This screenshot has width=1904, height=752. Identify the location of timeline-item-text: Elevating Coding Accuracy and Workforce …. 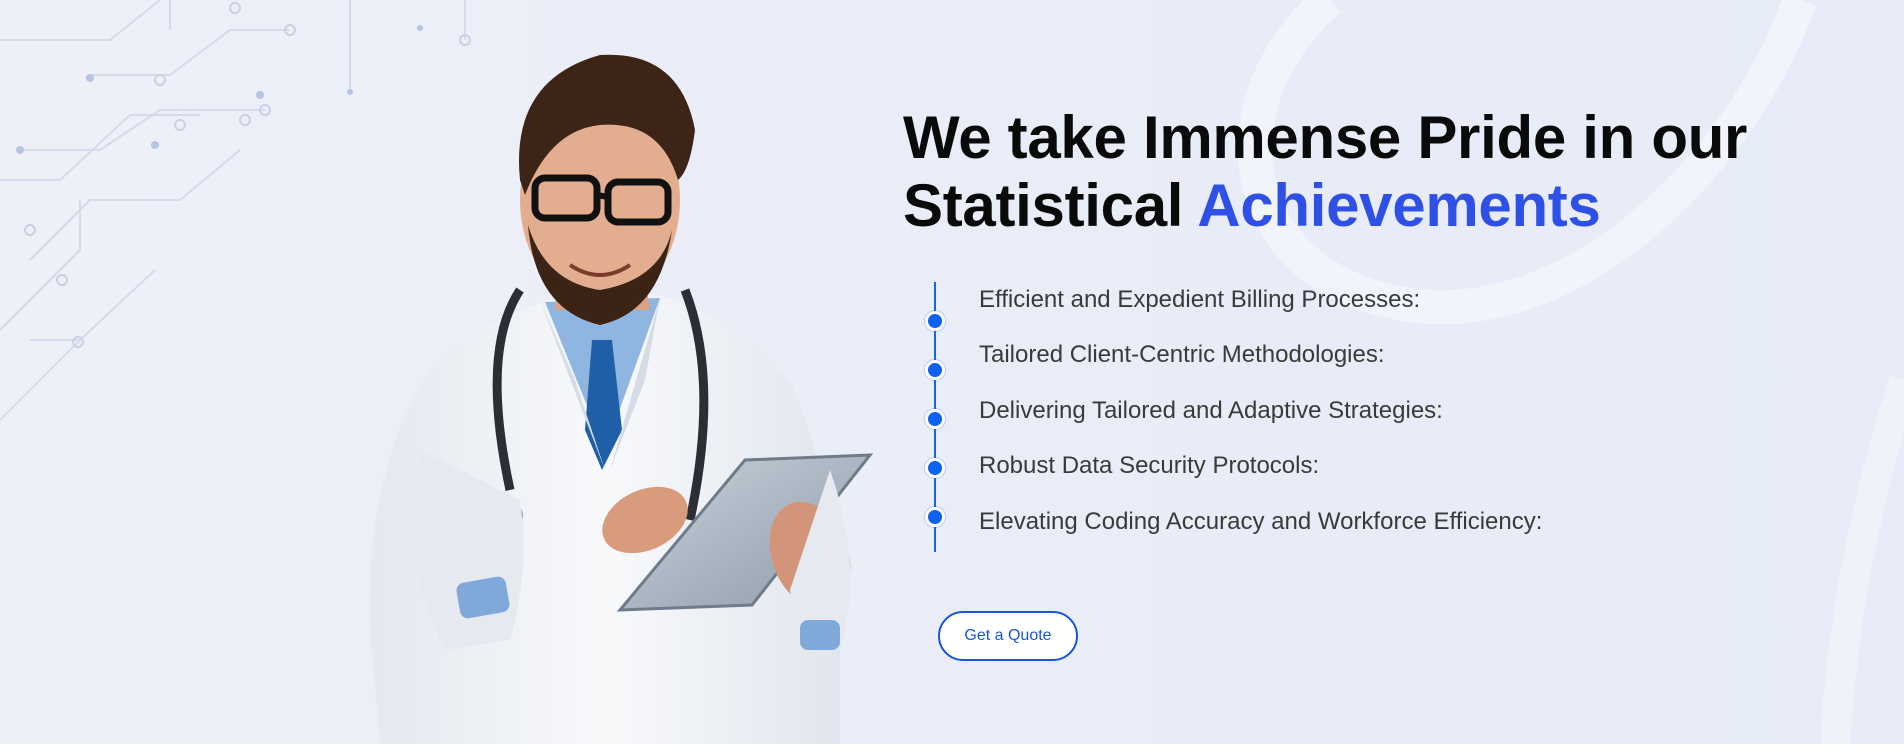
(1261, 521).